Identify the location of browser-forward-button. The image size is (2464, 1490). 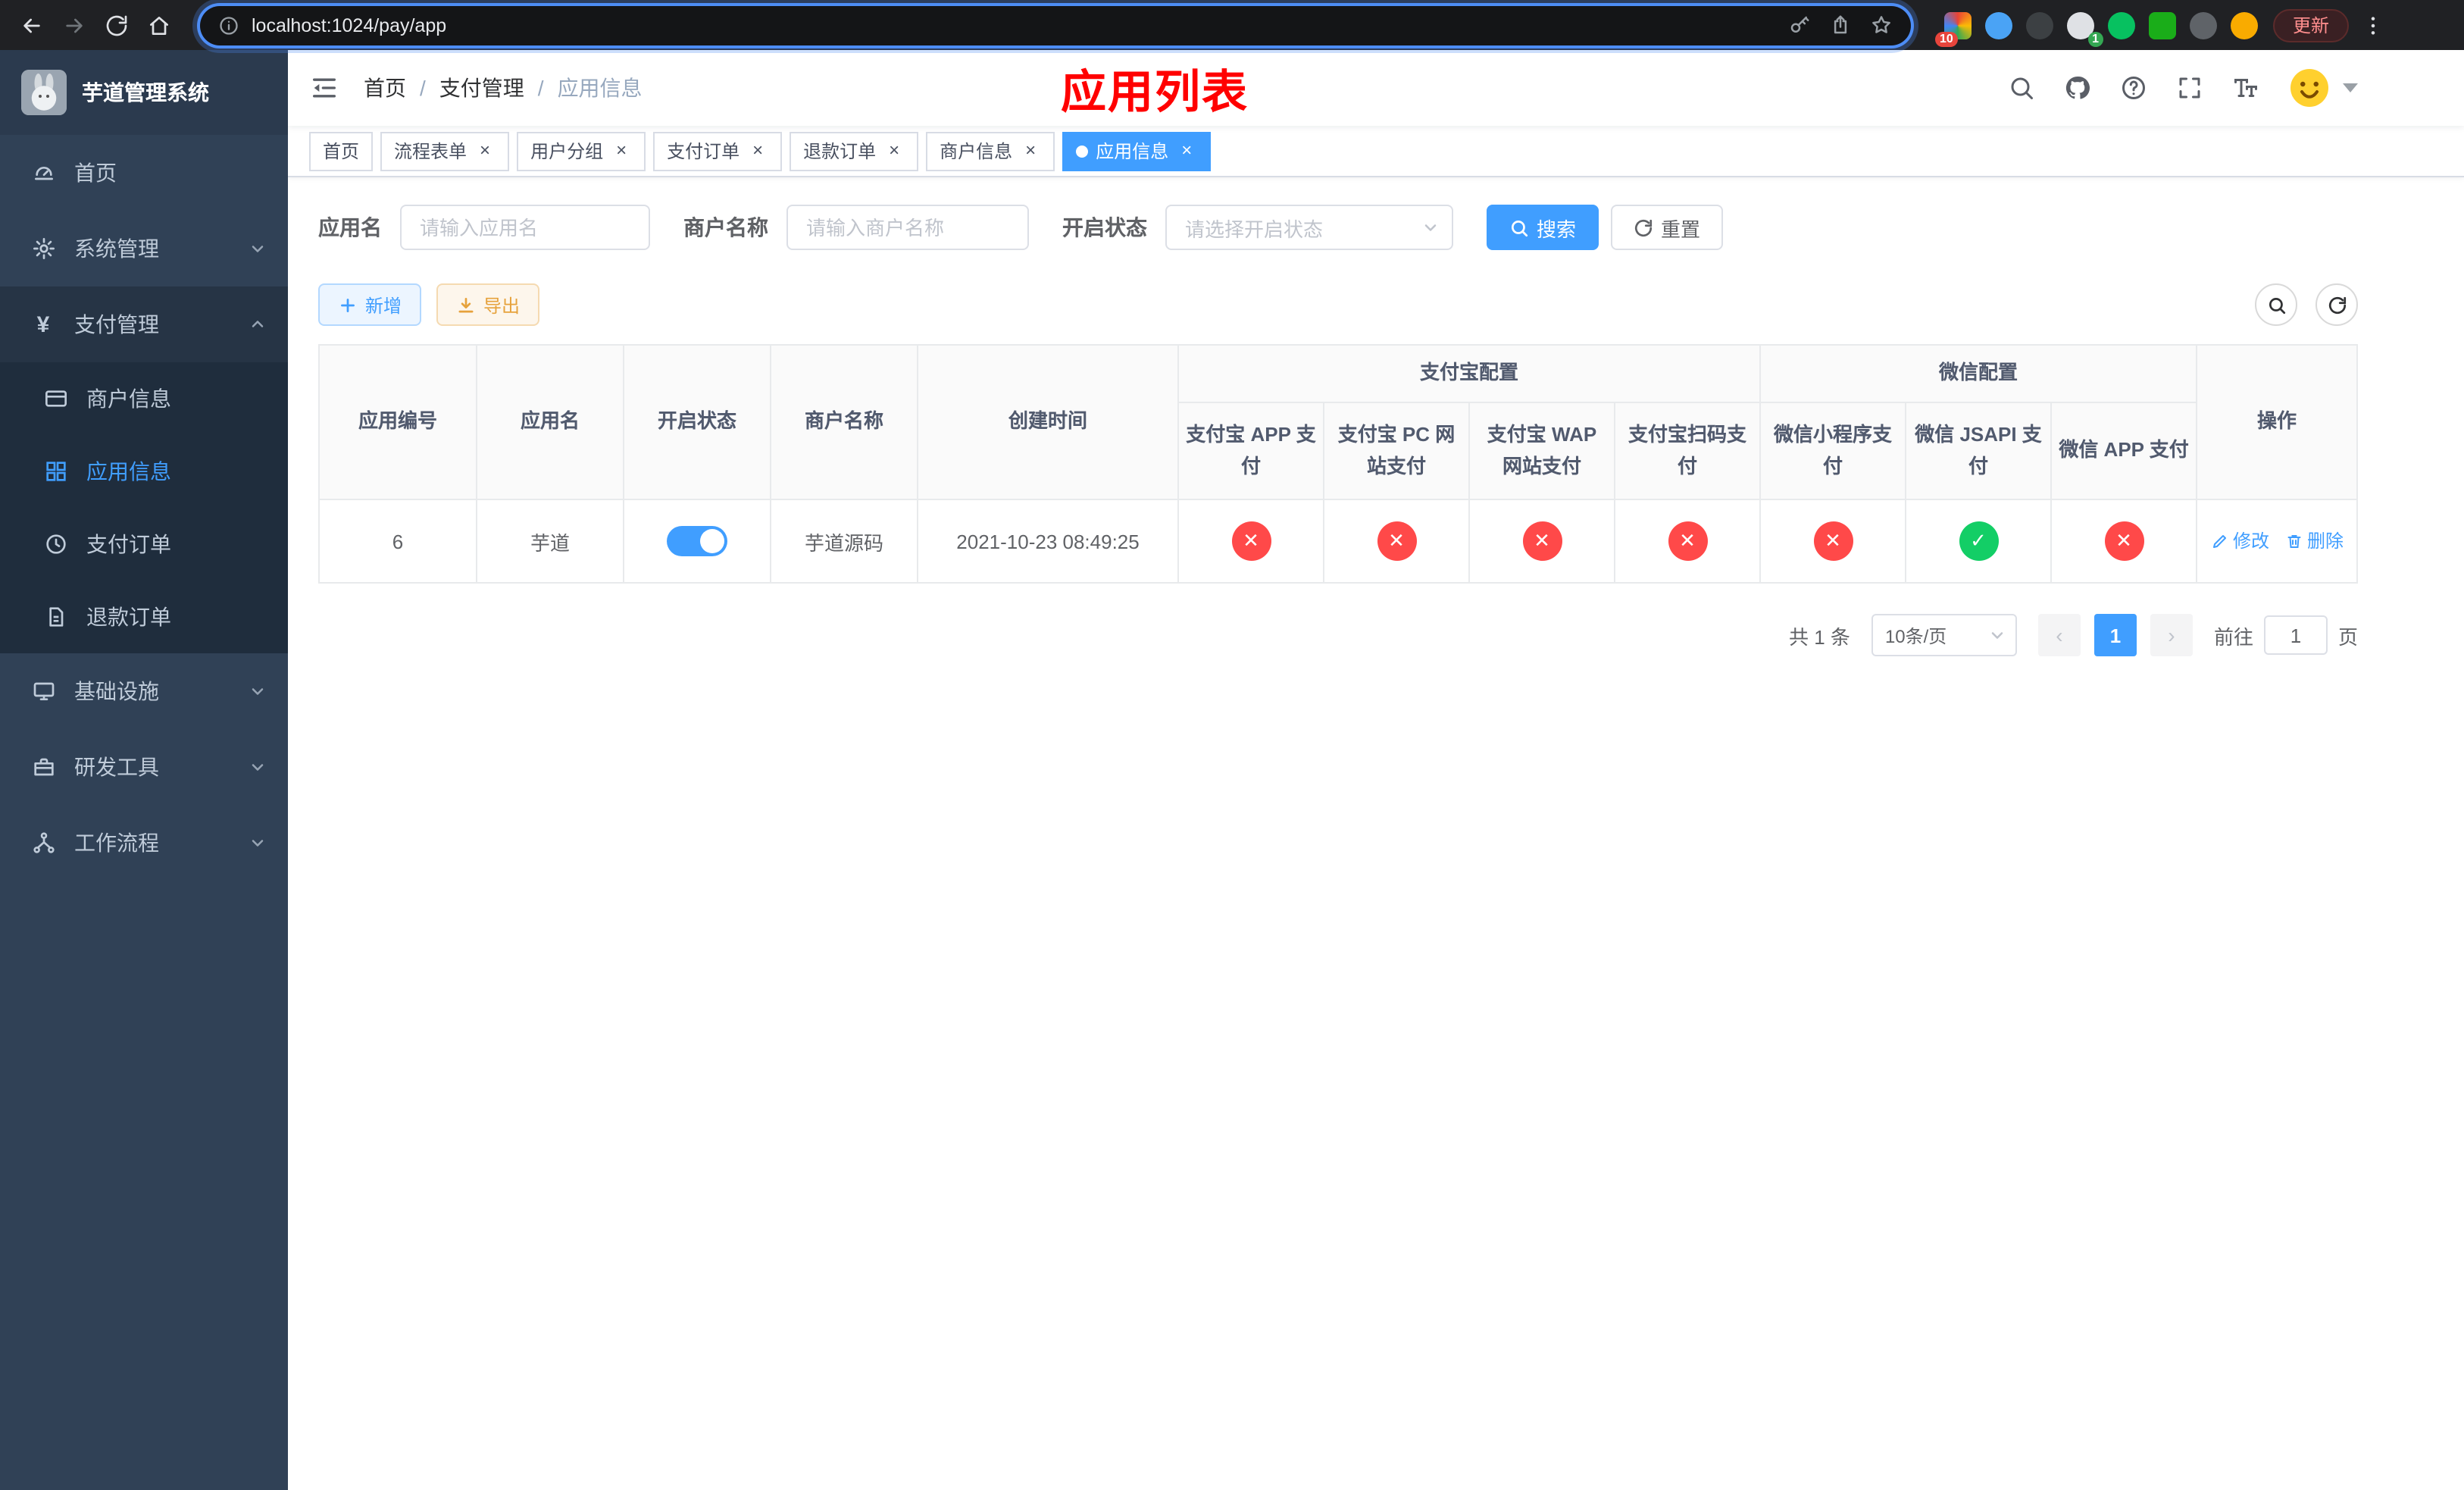
(74, 25).